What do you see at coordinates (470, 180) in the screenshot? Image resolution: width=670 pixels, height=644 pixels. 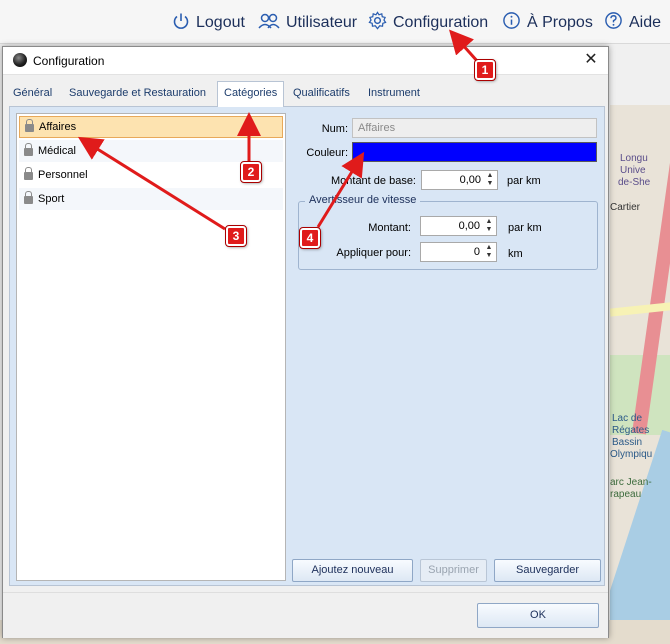 I see `base-amount-value: 0,00` at bounding box center [470, 180].